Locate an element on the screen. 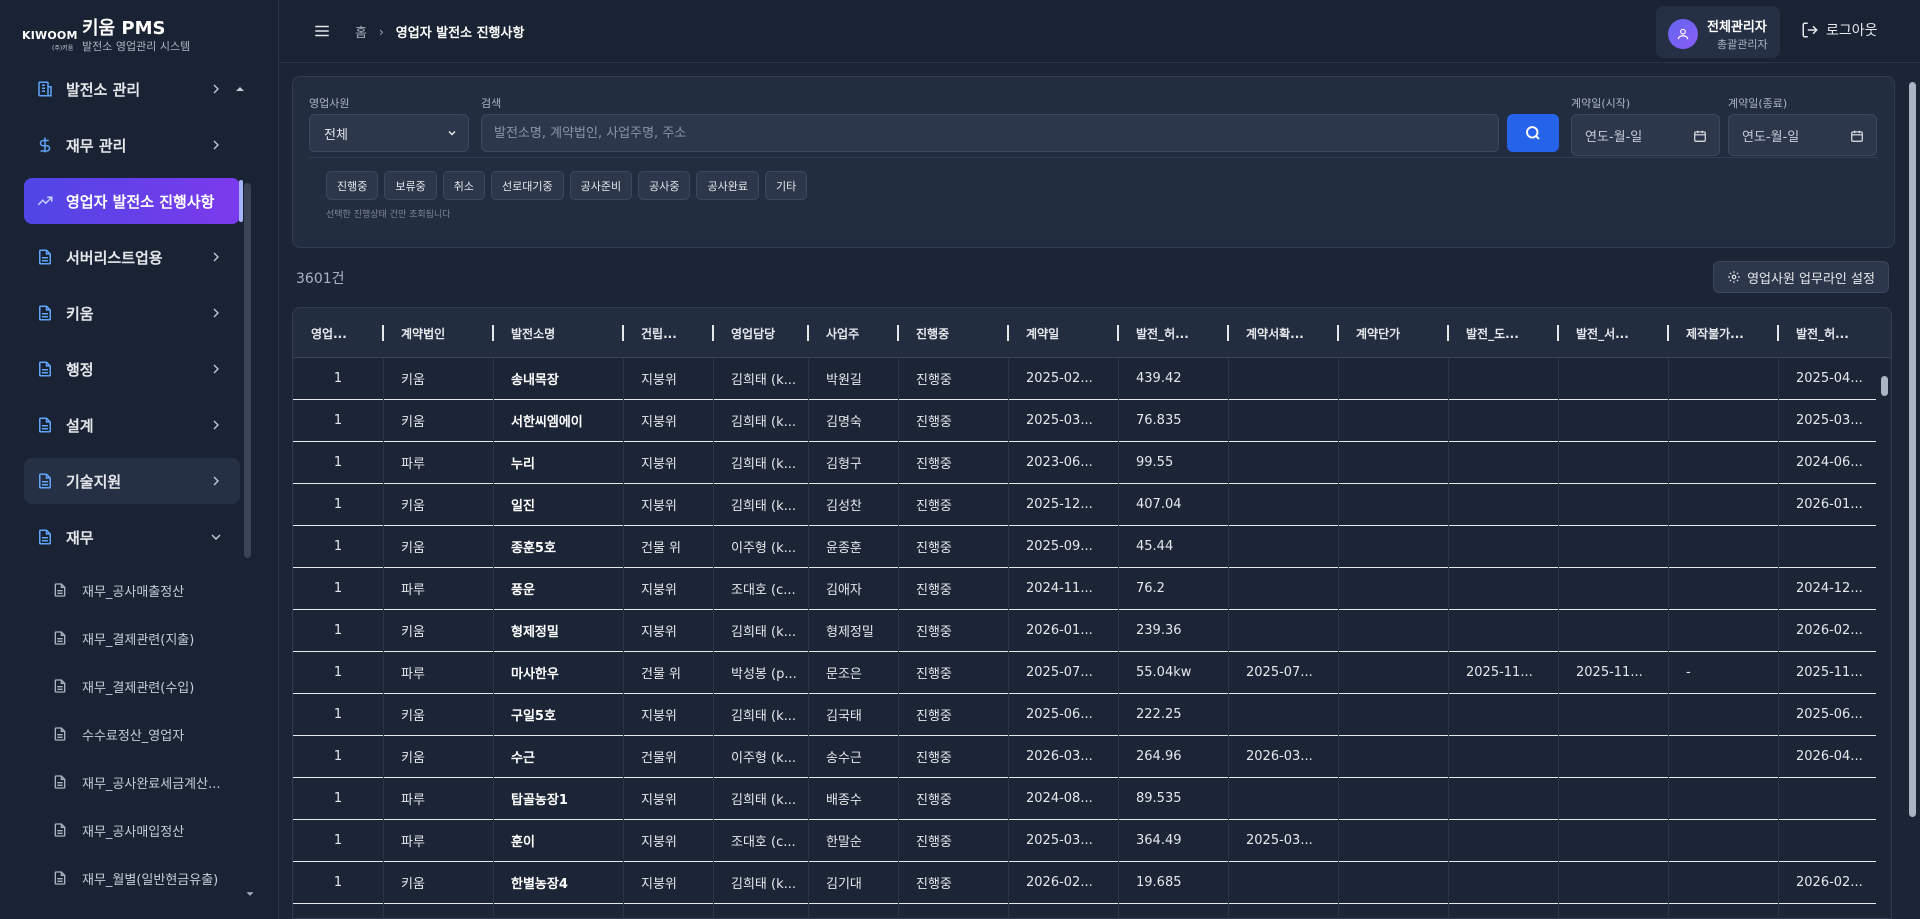 This screenshot has width=1920, height=919. column-header-col-plant-name: 발전소명 is located at coordinates (563, 333).